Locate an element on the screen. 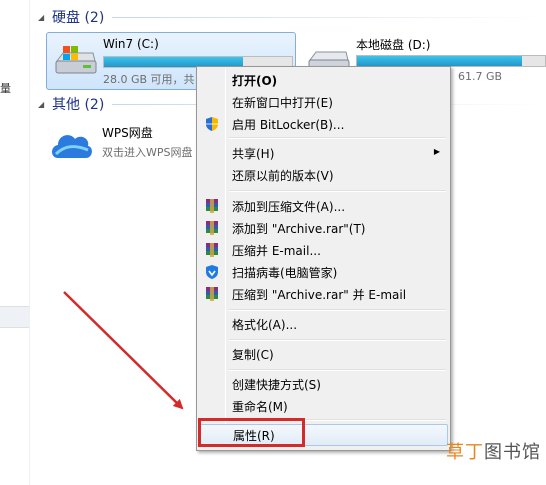 This screenshot has height=485, width=546. watermark: 草丁图书馆 is located at coordinates (493, 451).